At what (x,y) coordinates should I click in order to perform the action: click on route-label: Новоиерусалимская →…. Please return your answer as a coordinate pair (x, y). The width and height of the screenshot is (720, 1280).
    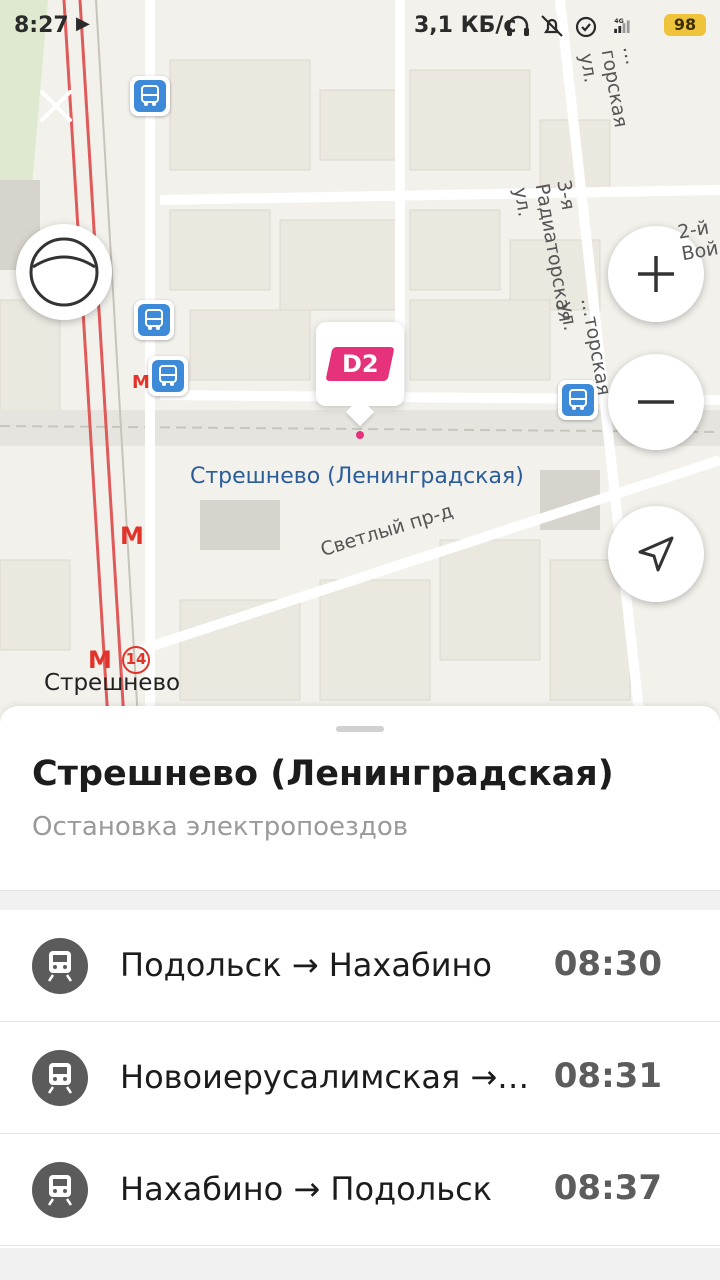
    Looking at the image, I should click on (325, 1077).